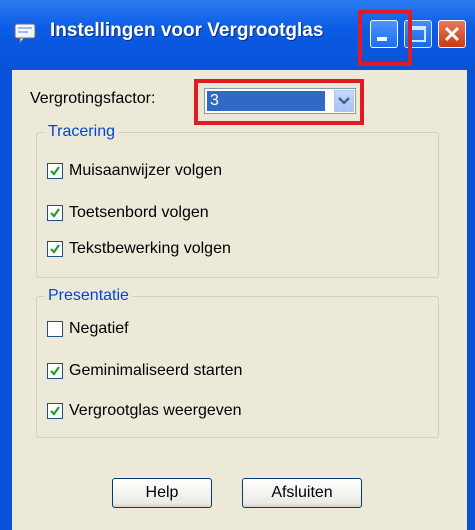 Image resolution: width=475 pixels, height=530 pixels. I want to click on zoom-label: Vergrotingsfactor:, so click(93, 98).